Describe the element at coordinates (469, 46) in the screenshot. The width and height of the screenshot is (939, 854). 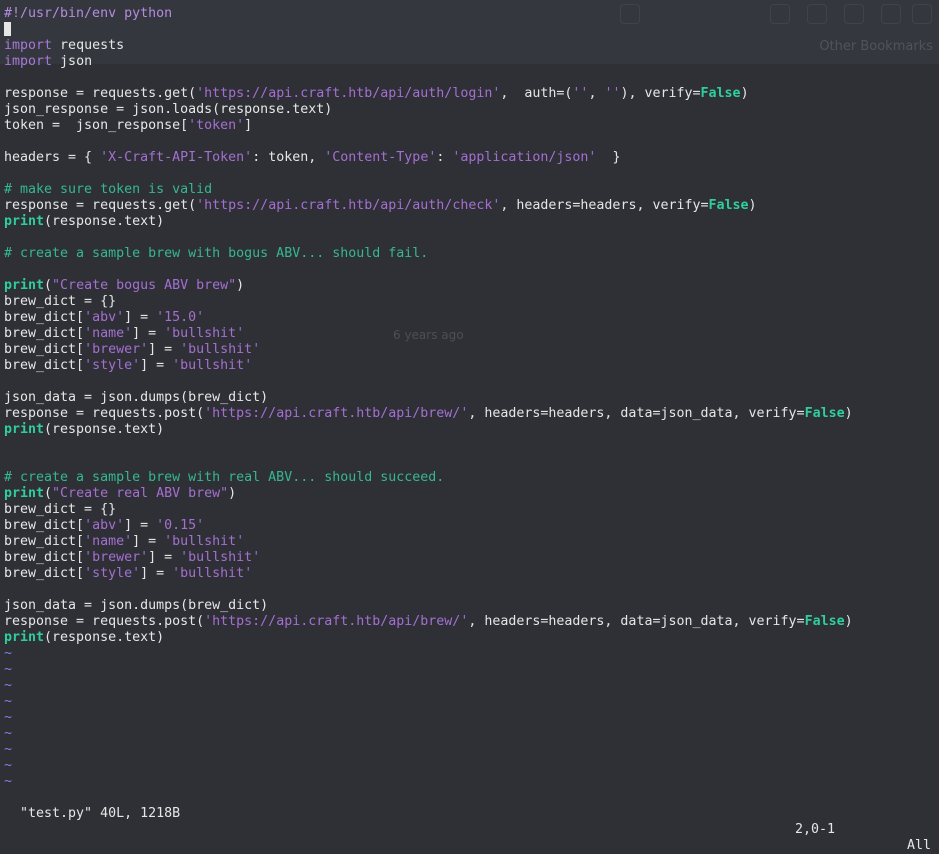
I see `code-line: import requests` at that location.